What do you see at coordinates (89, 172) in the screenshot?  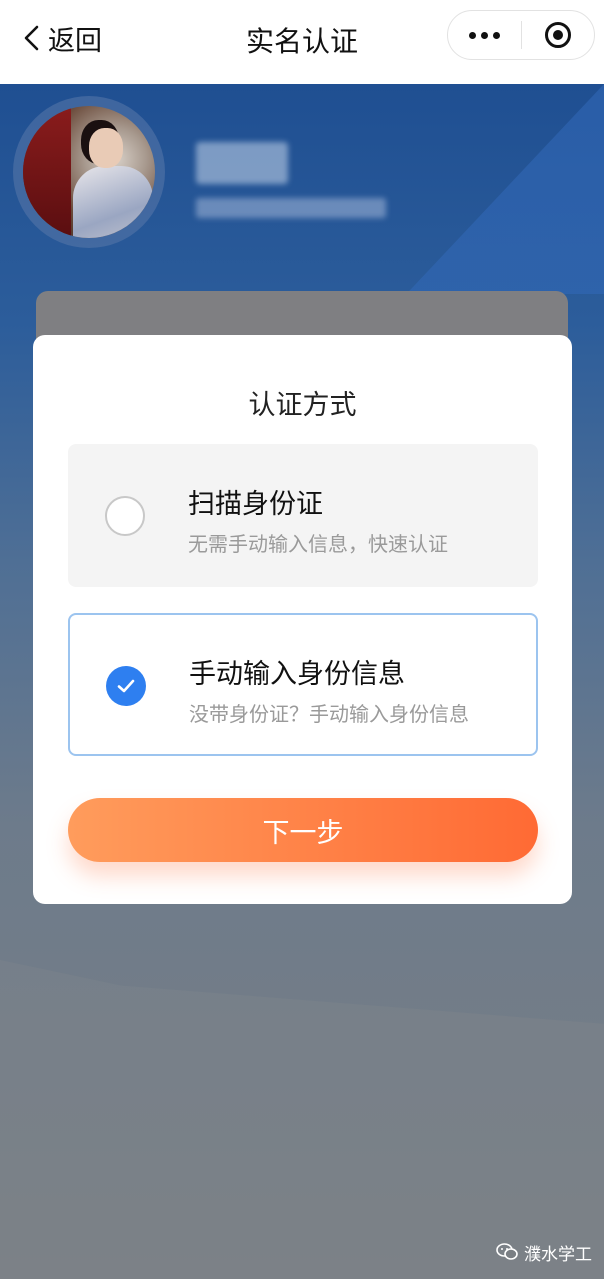 I see `avatar` at bounding box center [89, 172].